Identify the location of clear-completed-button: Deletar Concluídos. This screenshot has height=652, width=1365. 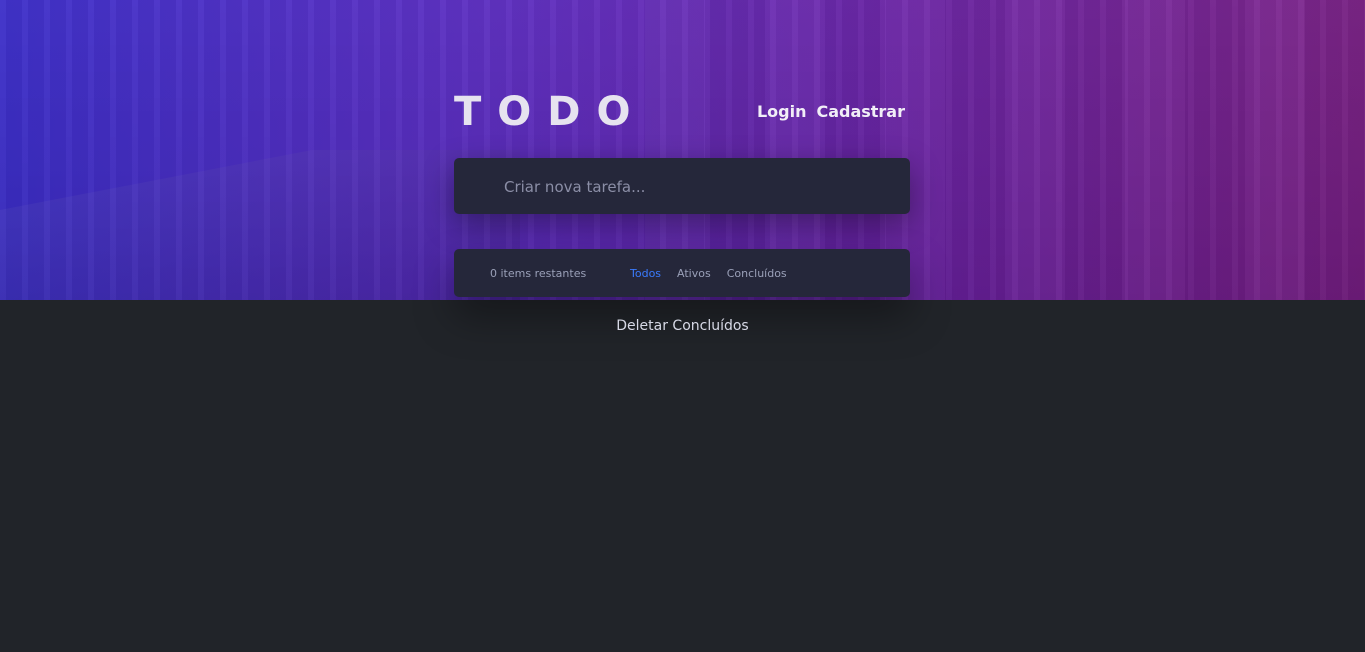
(682, 326).